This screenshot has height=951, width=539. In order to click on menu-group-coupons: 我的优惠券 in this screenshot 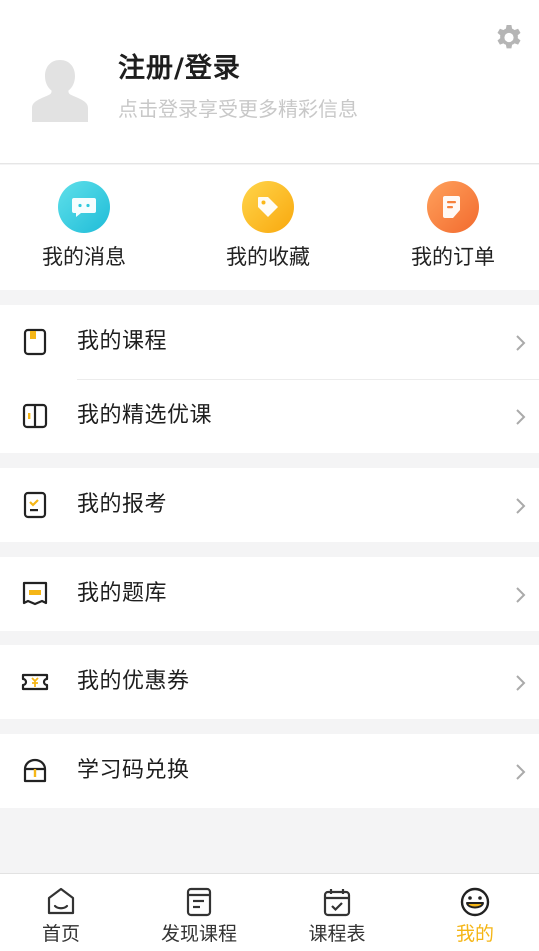, I will do `click(269, 682)`.